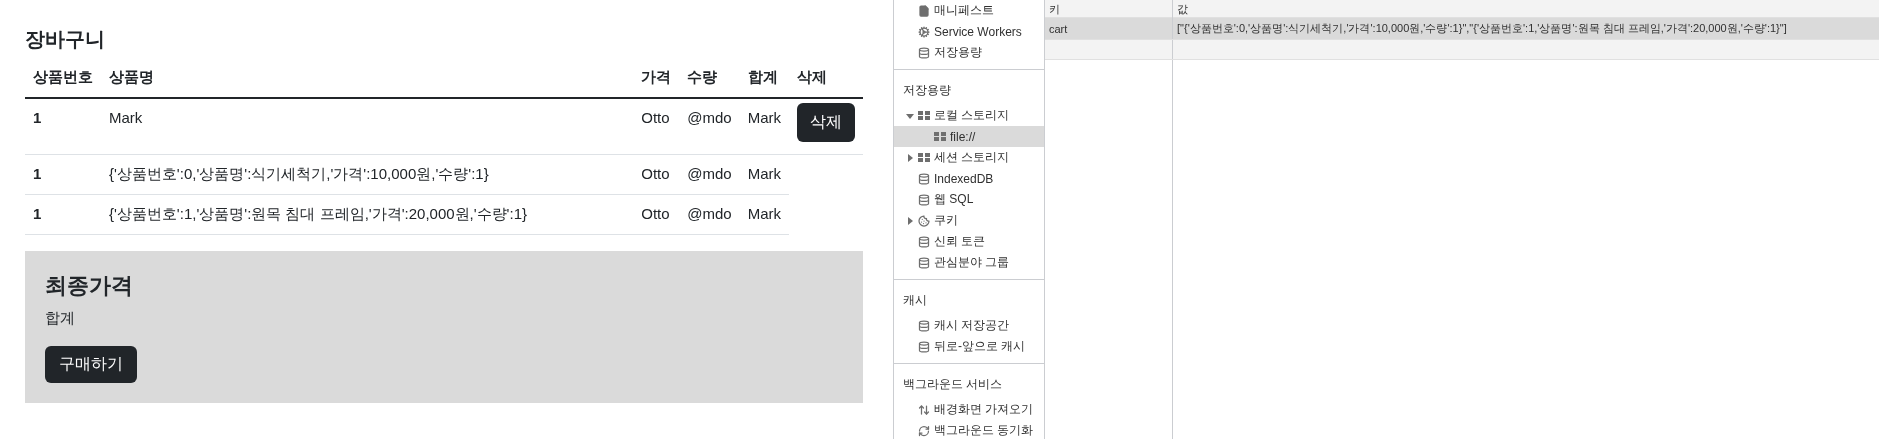 This screenshot has height=439, width=1879. I want to click on table-cell: {'상품번호':1,'상품명':원목 침대 프레임,'가격':20,000원,'수량':1}, so click(367, 214).